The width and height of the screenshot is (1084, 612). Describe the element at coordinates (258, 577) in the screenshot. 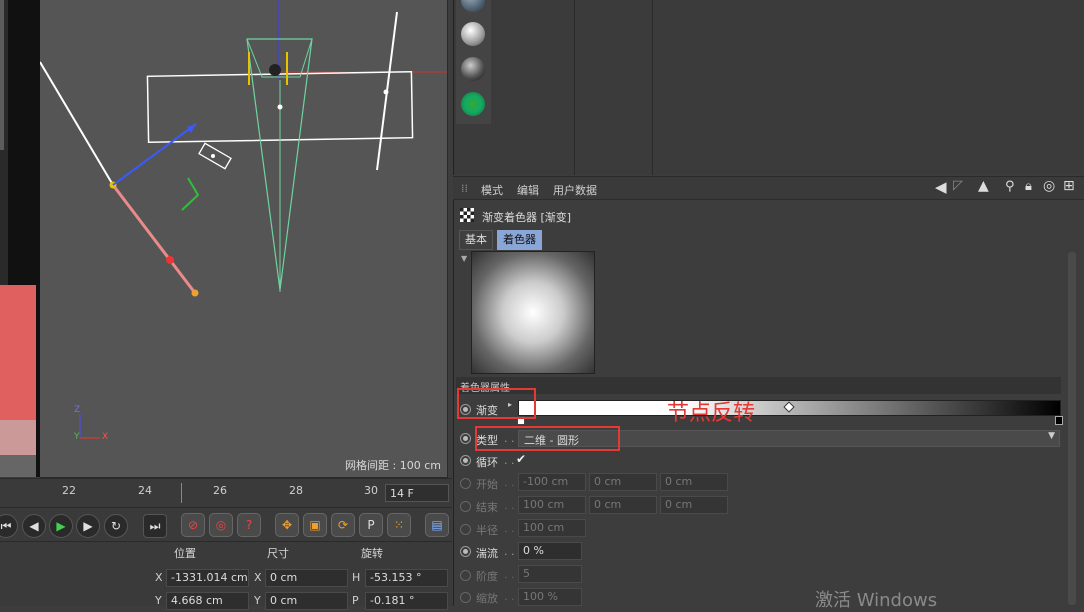

I see `size-x-label: X` at that location.